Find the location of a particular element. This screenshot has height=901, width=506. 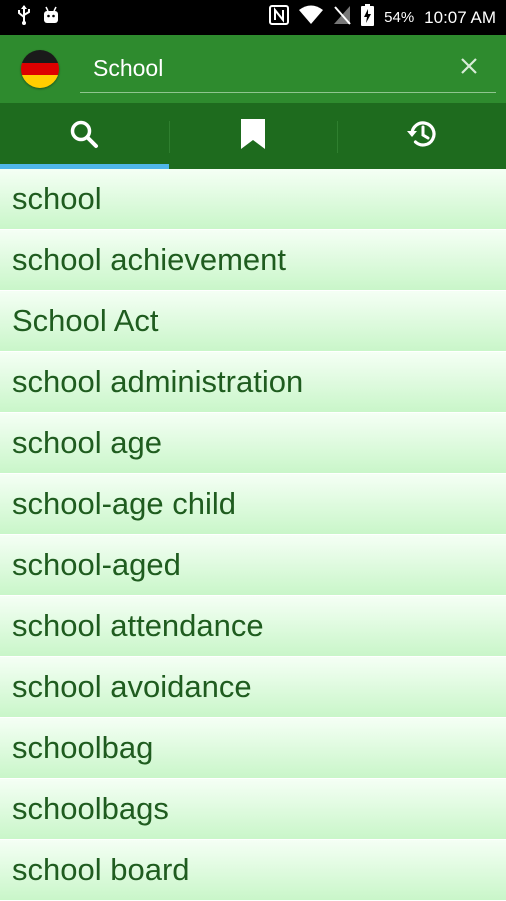

search-input is located at coordinates (266, 68).